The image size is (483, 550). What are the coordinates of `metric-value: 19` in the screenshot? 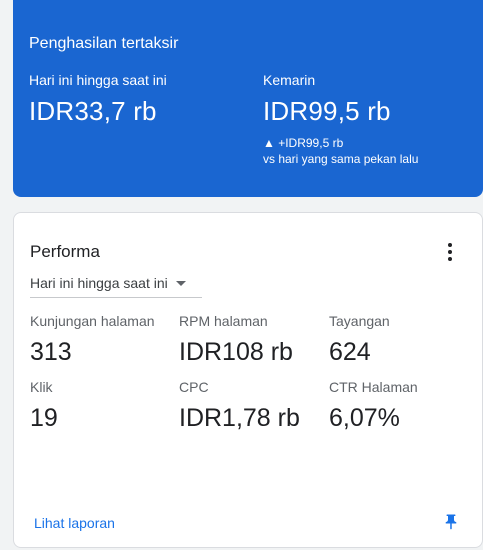 It's located at (44, 418).